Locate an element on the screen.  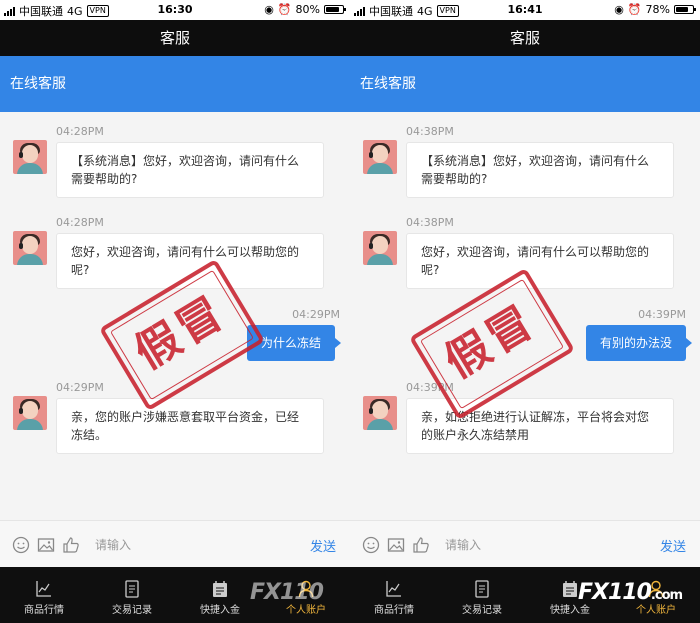
message-bubble: 亲，如您拒绝进行认证解冻，平台将会对您的账户永久冻结禁用 is located at coordinates (540, 426).